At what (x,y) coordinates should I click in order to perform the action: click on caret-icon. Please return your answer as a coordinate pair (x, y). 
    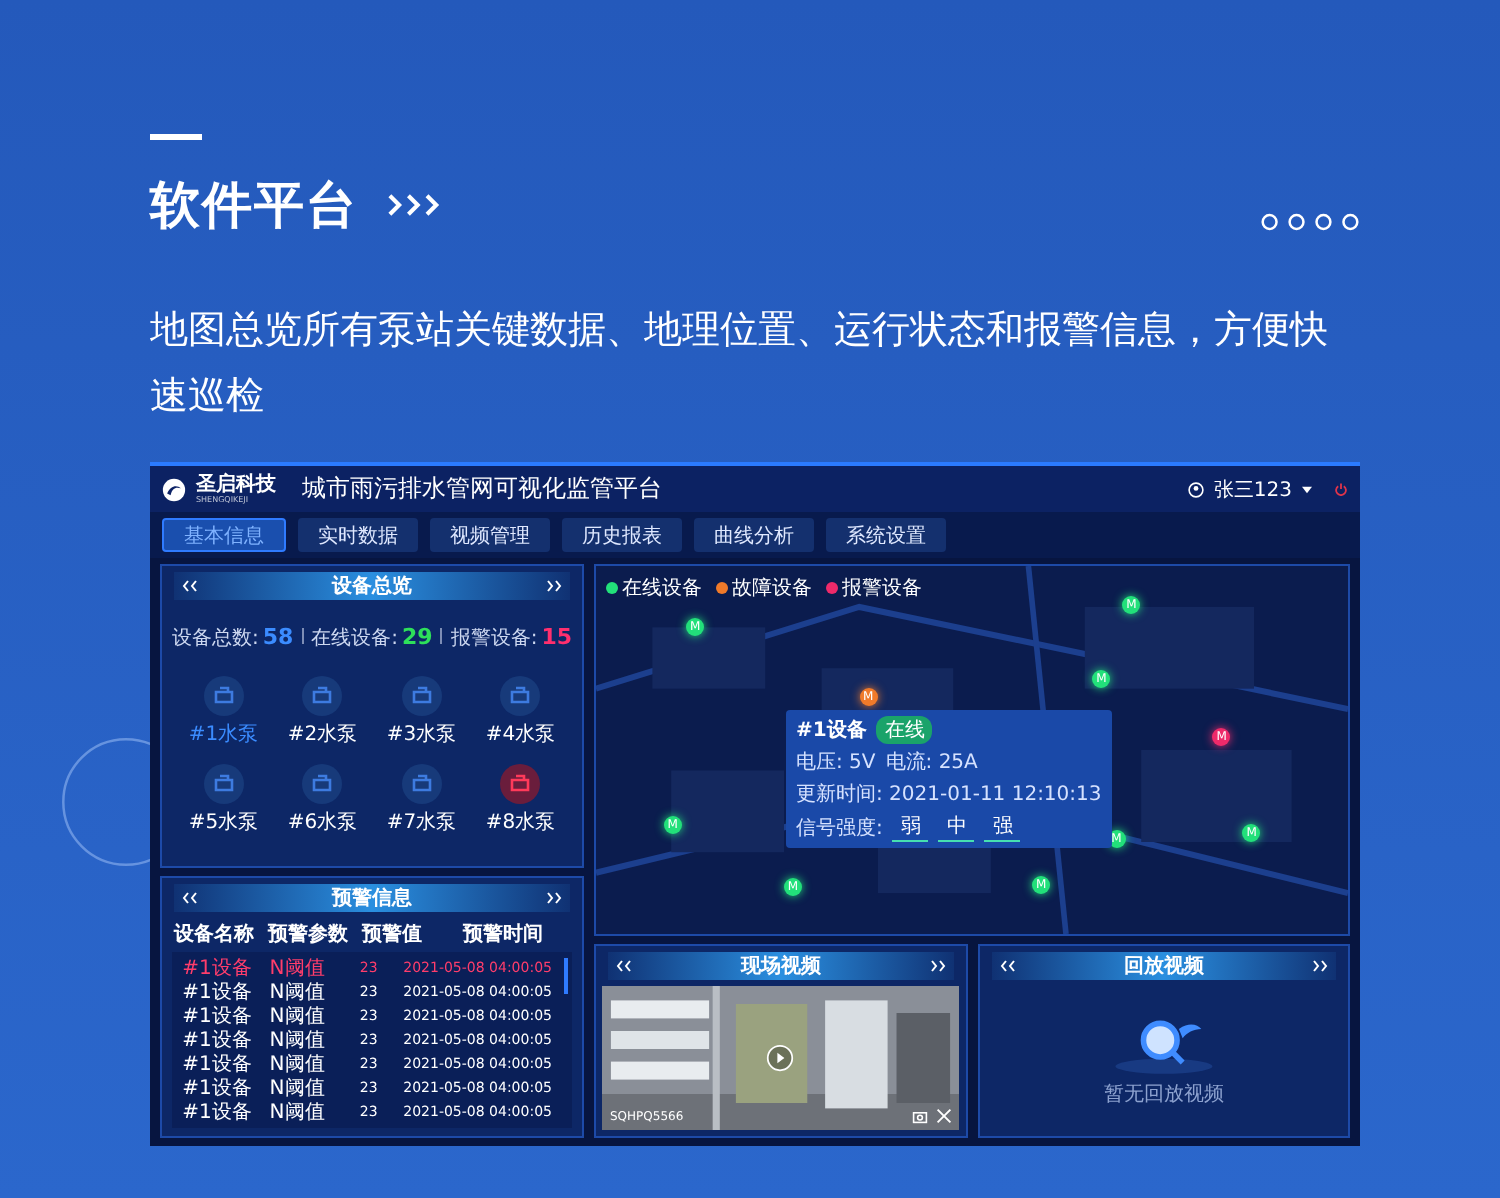
    Looking at the image, I should click on (1307, 489).